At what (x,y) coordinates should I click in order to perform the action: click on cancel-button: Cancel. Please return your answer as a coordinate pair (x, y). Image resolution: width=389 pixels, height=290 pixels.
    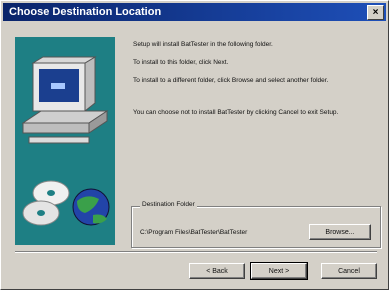
    Looking at the image, I should click on (349, 271).